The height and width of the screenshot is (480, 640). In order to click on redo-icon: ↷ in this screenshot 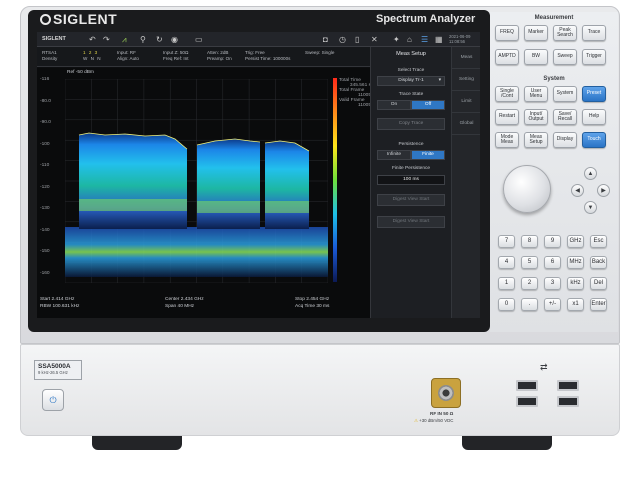, I will do `click(106, 39)`.